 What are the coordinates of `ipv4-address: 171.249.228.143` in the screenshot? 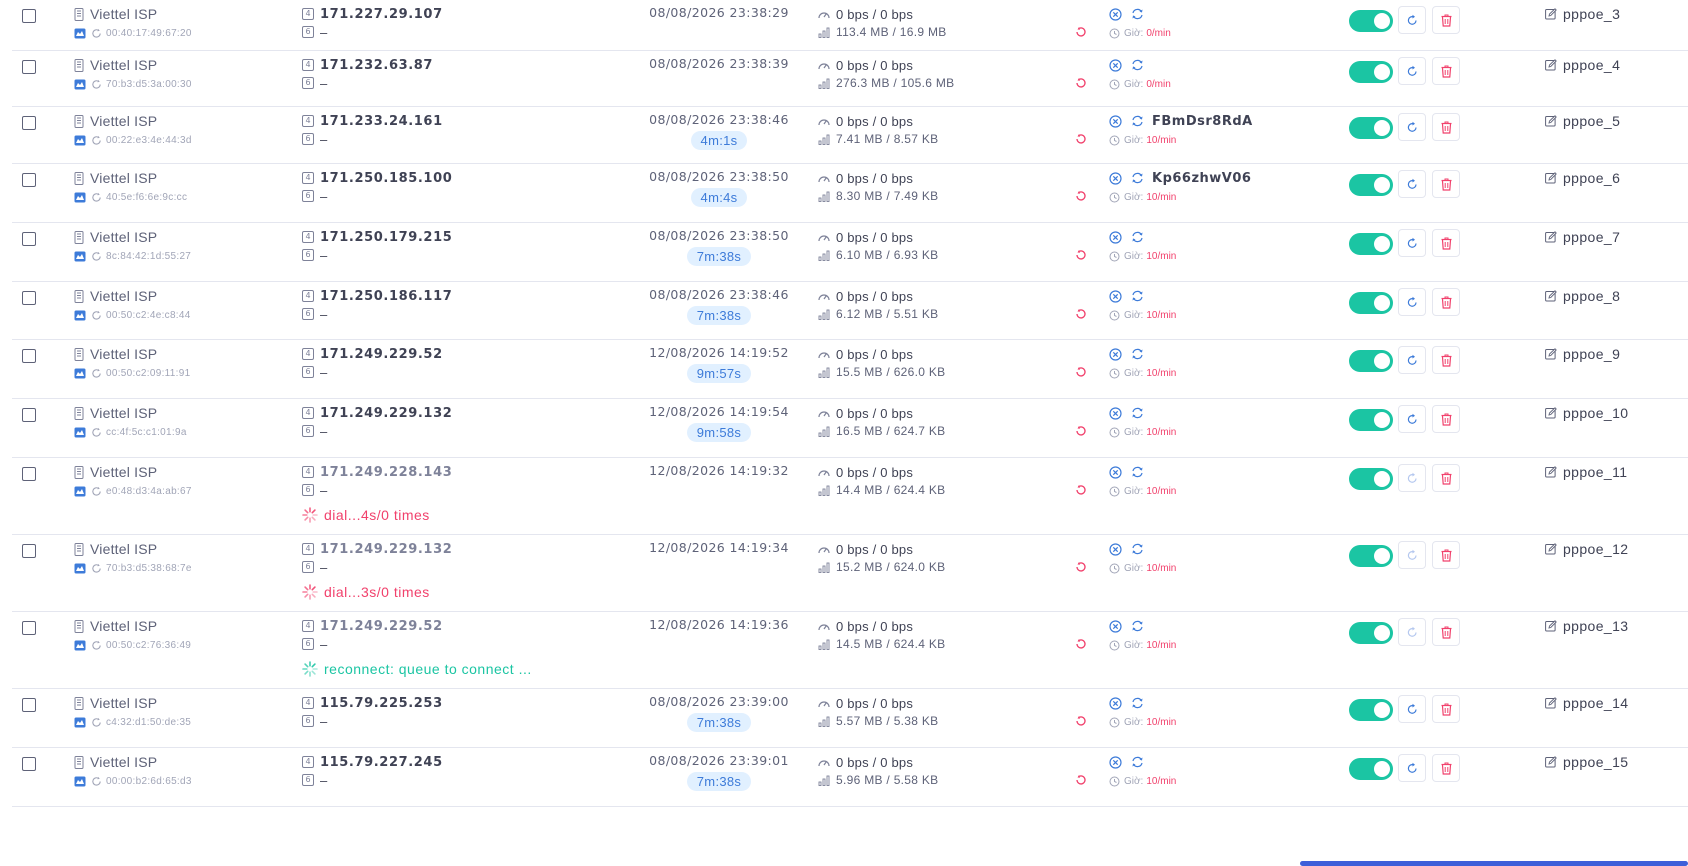 It's located at (386, 472).